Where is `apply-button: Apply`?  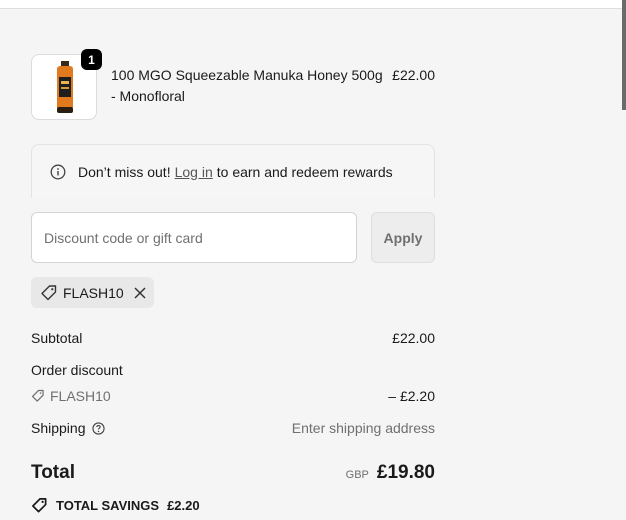
apply-button: Apply is located at coordinates (403, 237).